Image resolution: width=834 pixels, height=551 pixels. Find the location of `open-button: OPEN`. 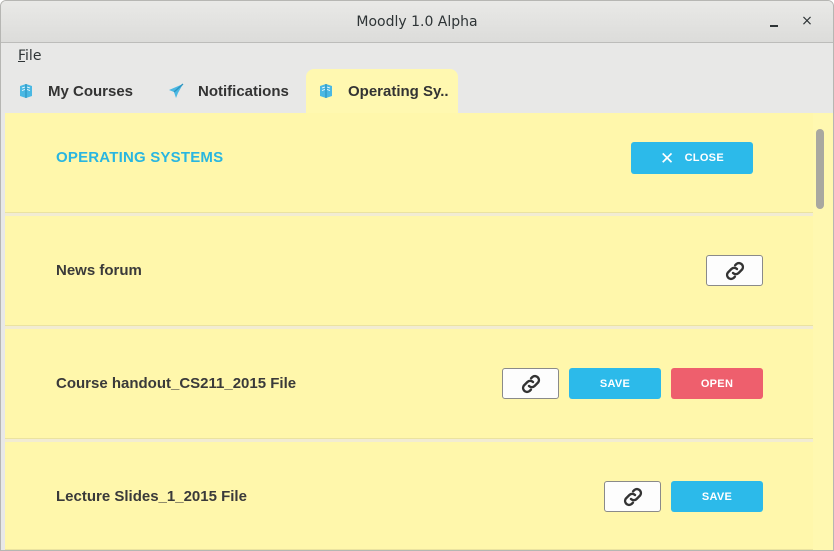

open-button: OPEN is located at coordinates (717, 383).